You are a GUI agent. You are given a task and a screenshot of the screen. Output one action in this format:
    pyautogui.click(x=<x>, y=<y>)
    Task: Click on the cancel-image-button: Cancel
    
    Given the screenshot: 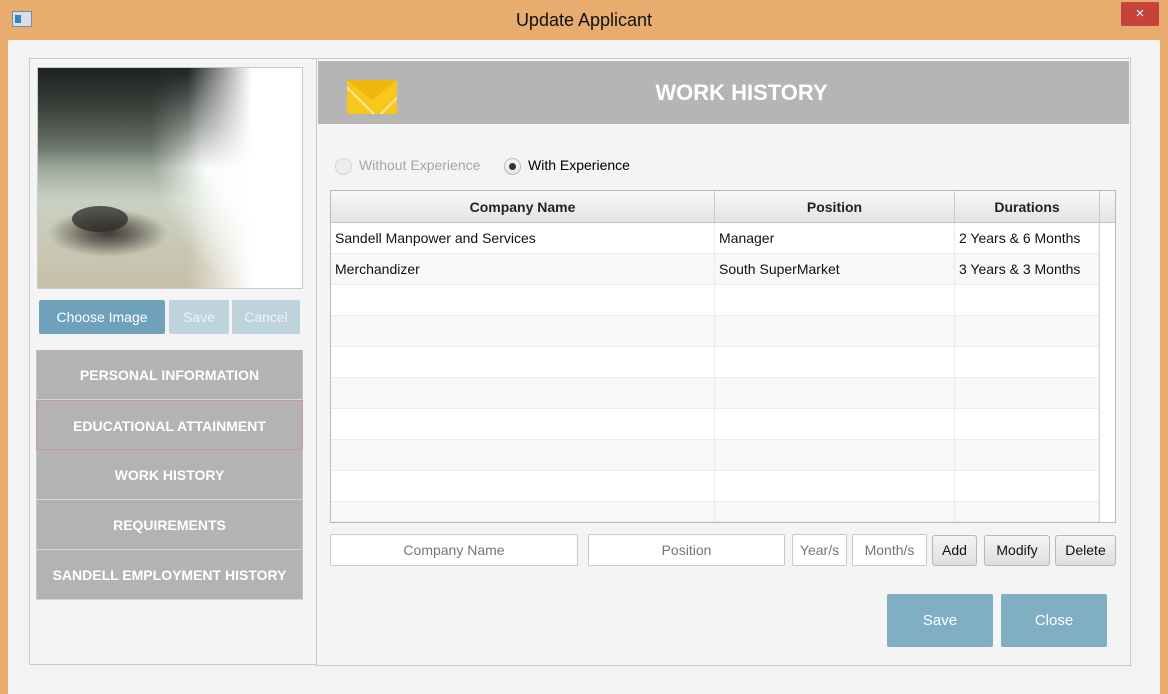 What is the action you would take?
    pyautogui.click(x=266, y=317)
    